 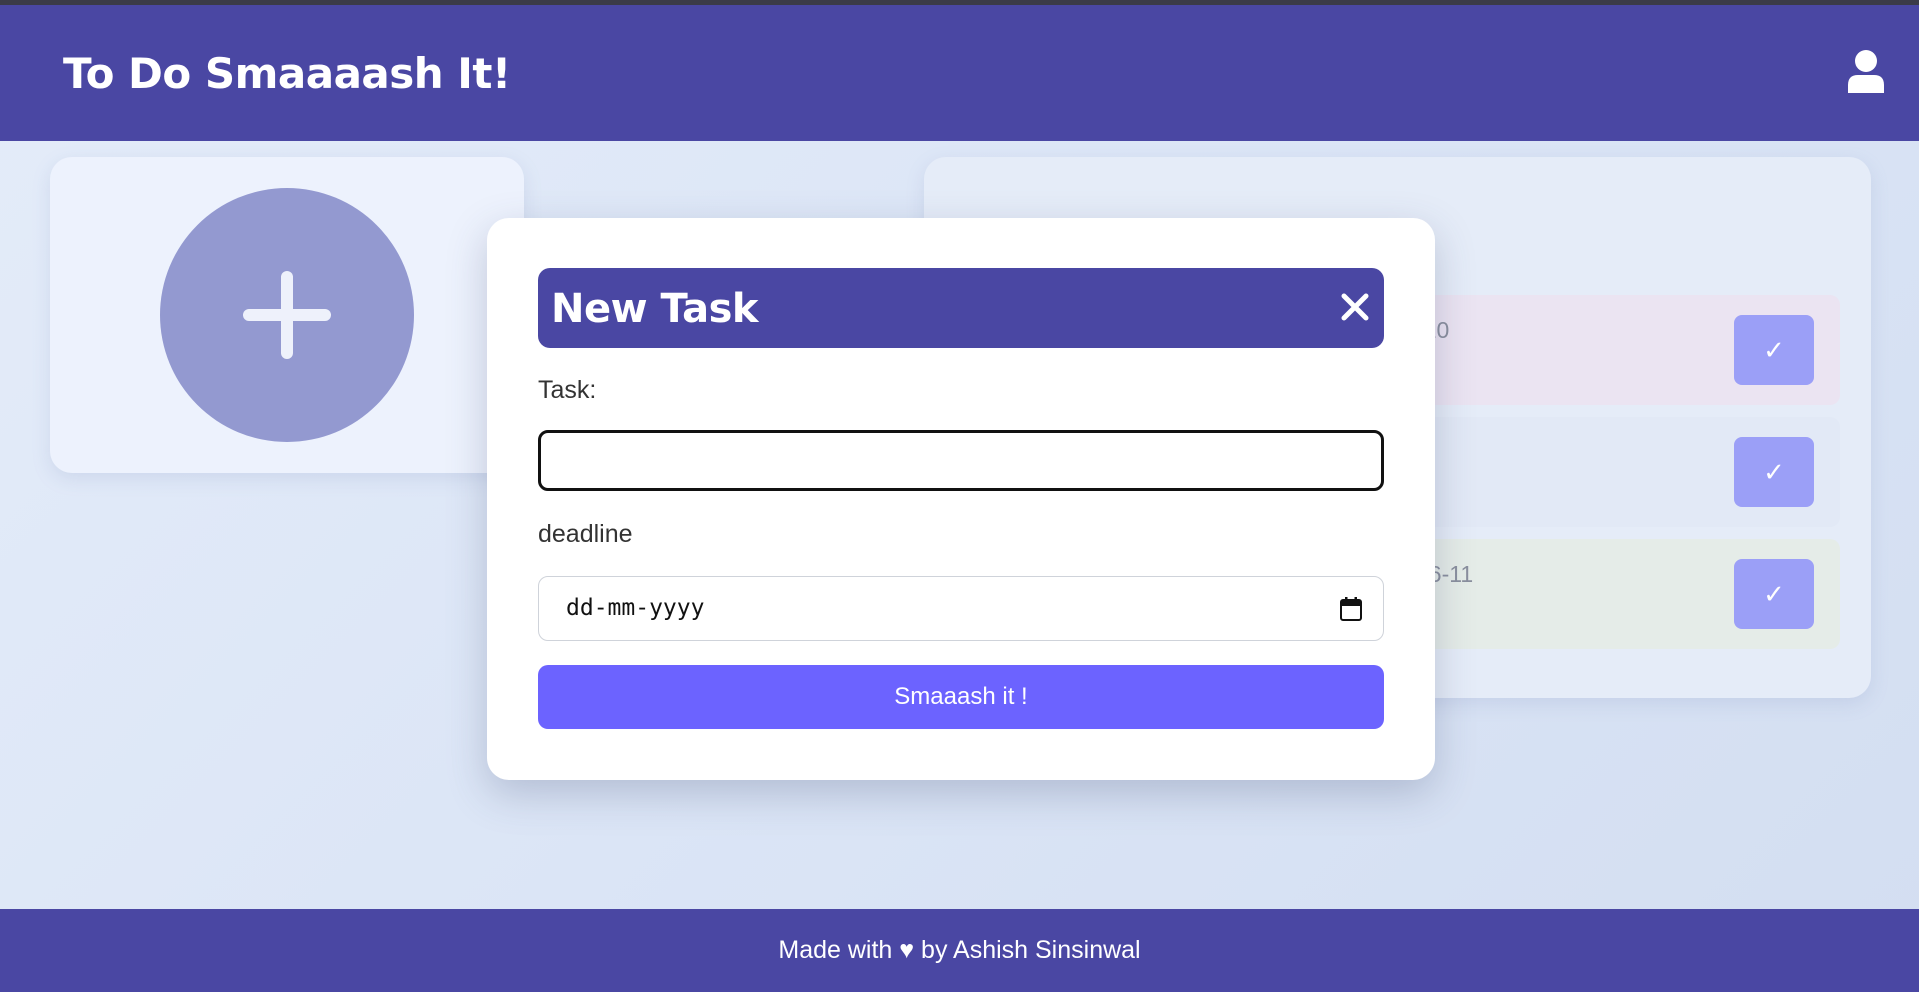 I want to click on modal-title: New Task, so click(x=655, y=309).